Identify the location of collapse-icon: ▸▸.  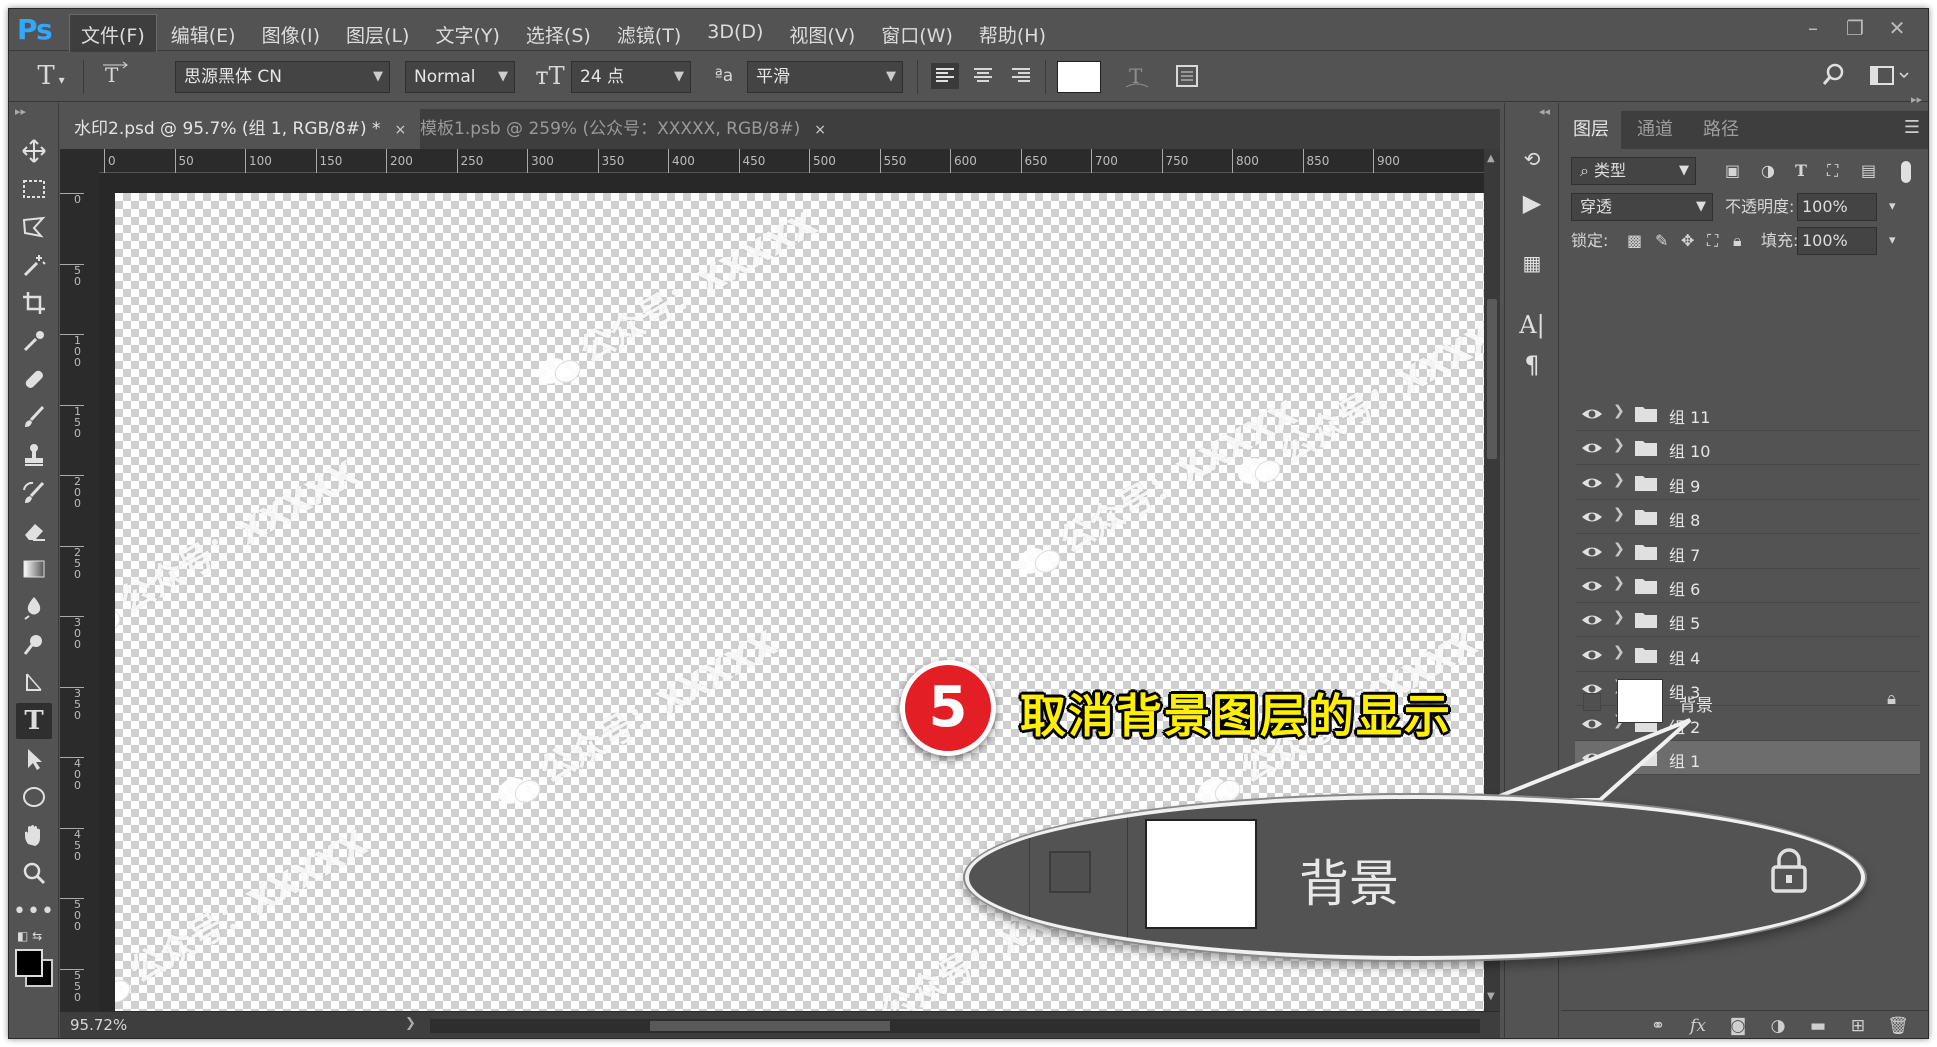
(20, 111).